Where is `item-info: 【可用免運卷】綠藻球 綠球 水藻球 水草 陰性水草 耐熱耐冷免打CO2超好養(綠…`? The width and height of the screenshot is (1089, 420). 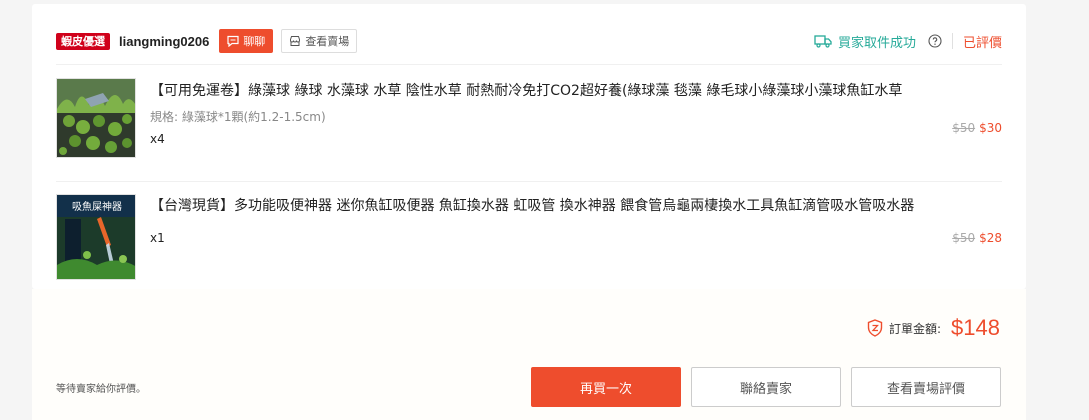
item-info: 【可用免運卷】綠藻球 綠球 水藻球 水草 陰性水草 耐熱耐冷免打CO2超好養(綠… is located at coordinates (540, 113).